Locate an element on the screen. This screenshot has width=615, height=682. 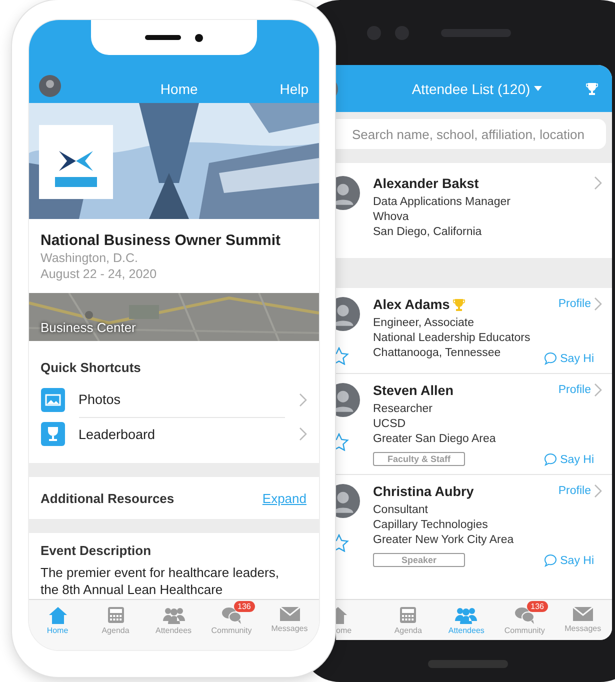
expand-link: Expand is located at coordinates (284, 498).